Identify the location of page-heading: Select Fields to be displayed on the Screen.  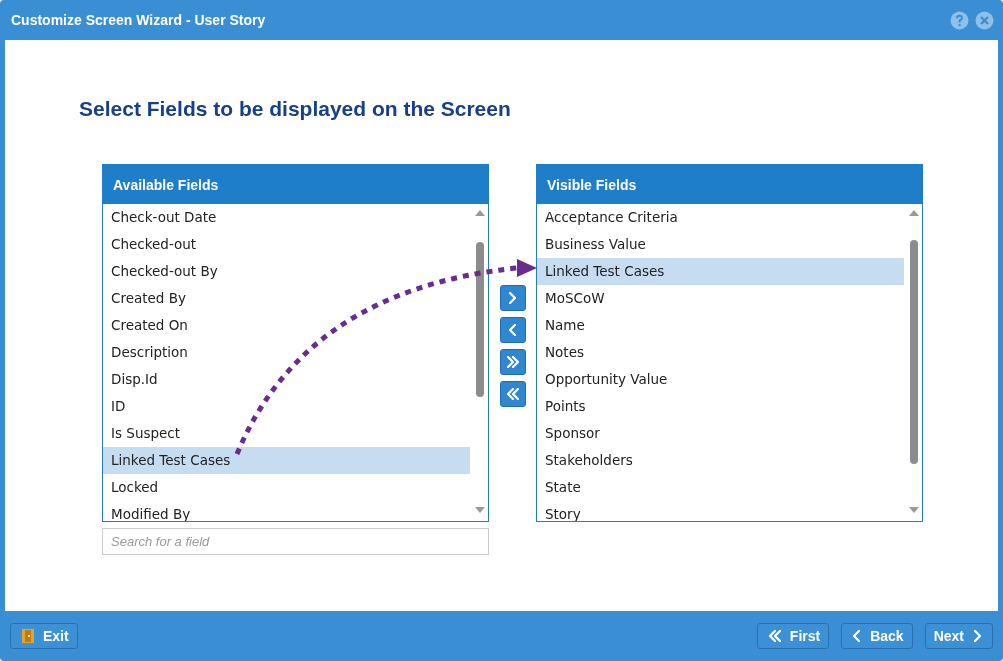
(295, 109).